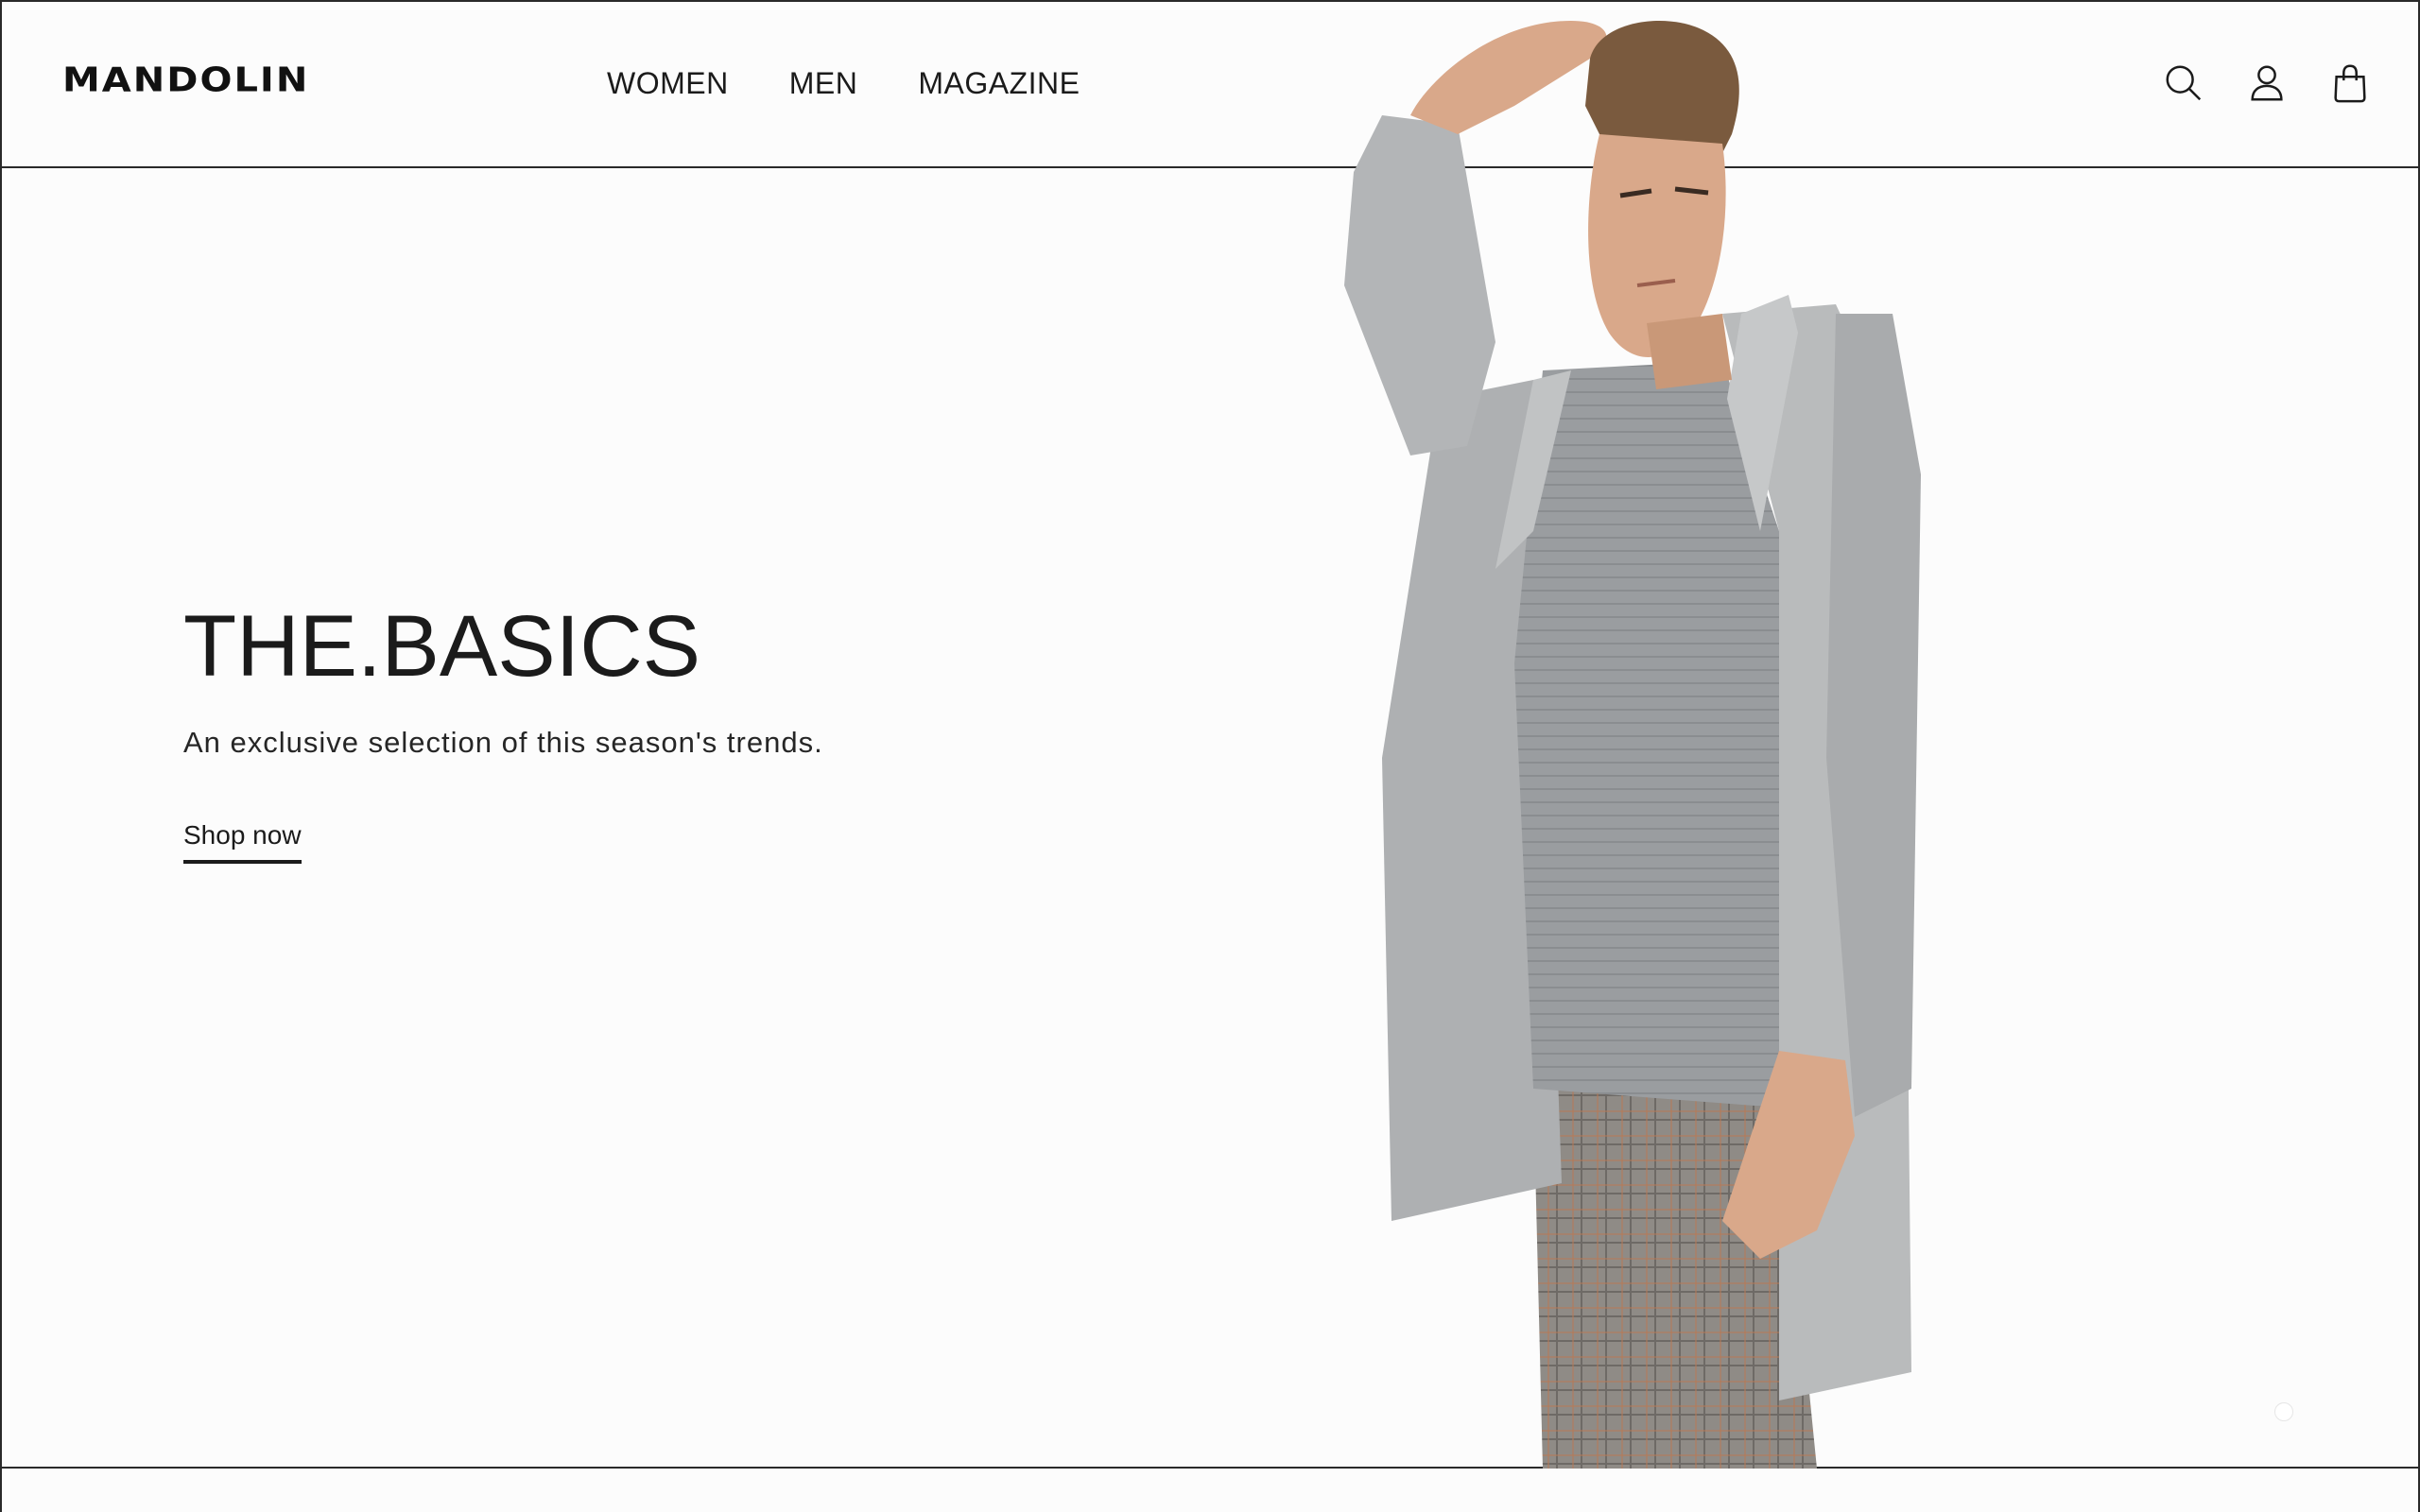 The height and width of the screenshot is (1512, 2420). I want to click on slide-indicator-dot, so click(2283, 1411).